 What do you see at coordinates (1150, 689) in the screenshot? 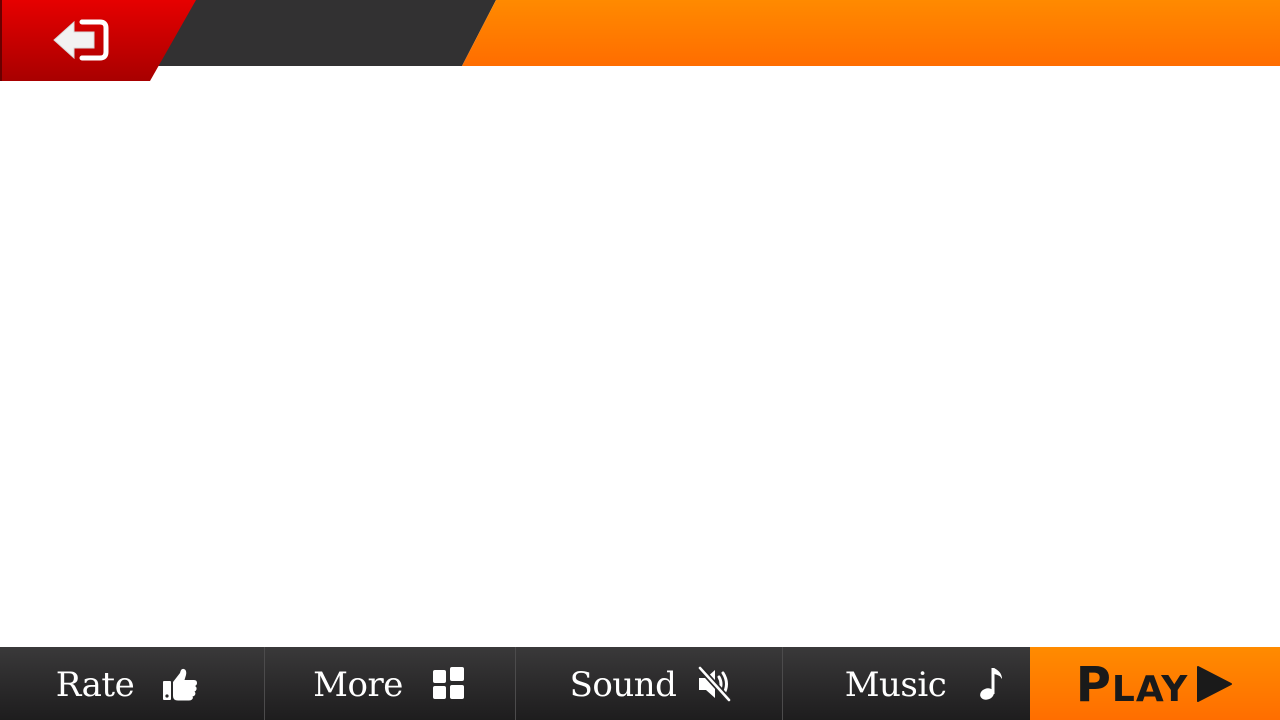
I see `play-label-rest: LAY` at bounding box center [1150, 689].